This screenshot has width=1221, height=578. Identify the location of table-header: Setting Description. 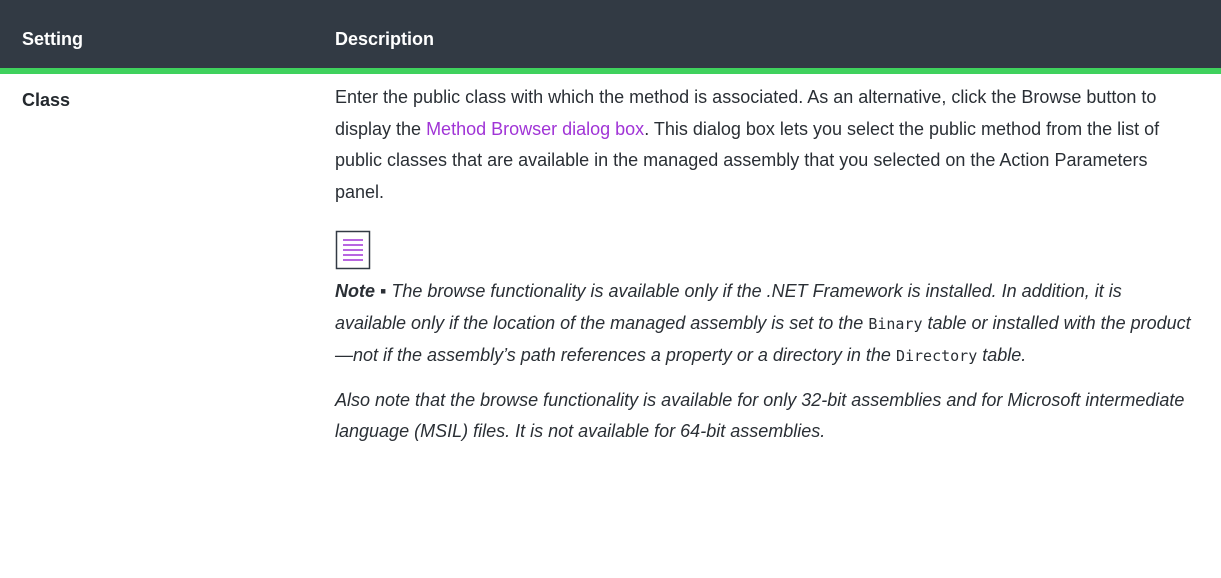
(610, 37).